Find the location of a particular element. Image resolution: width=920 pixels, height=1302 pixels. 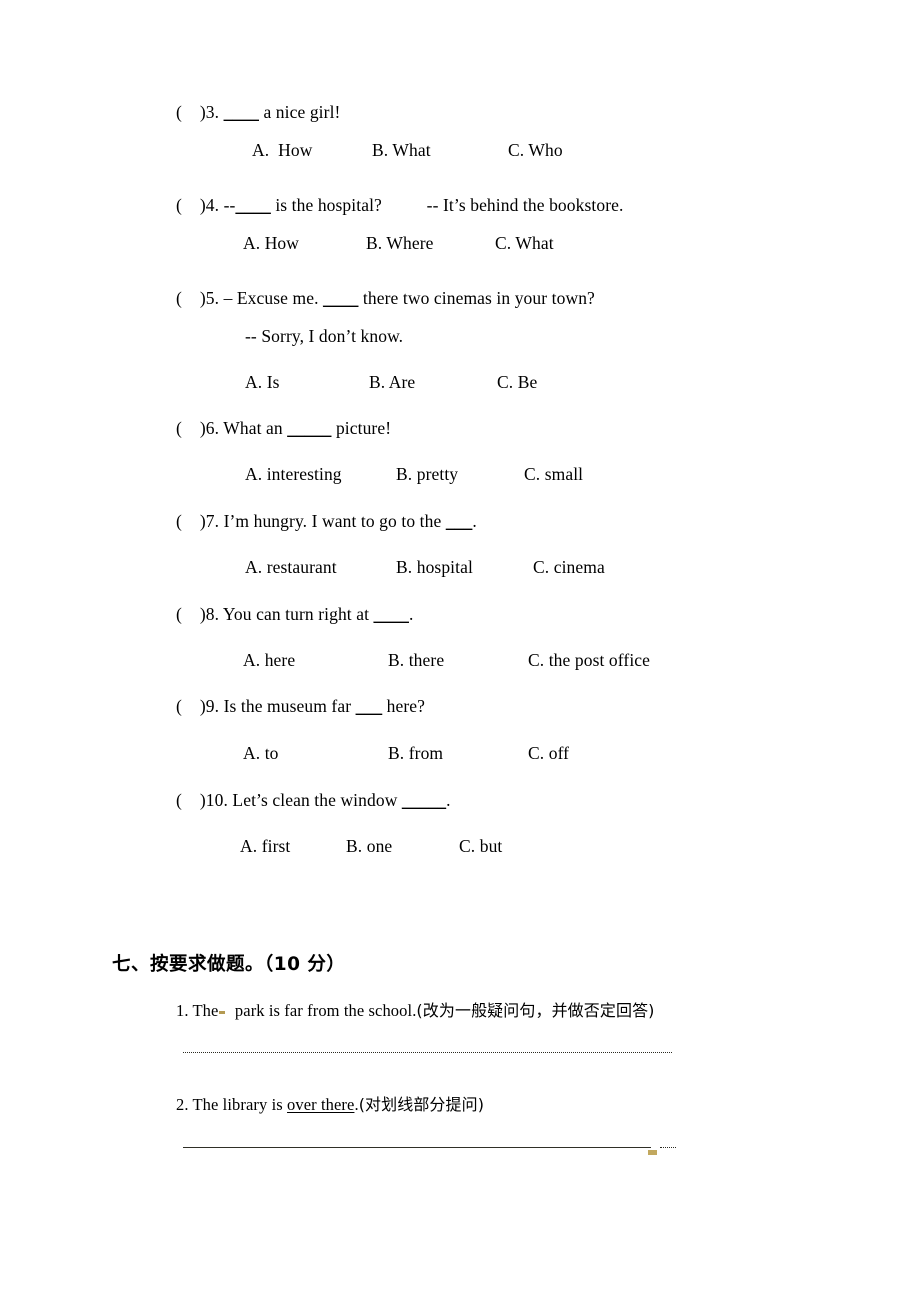

stem-text-6a: What an is located at coordinates (253, 428).